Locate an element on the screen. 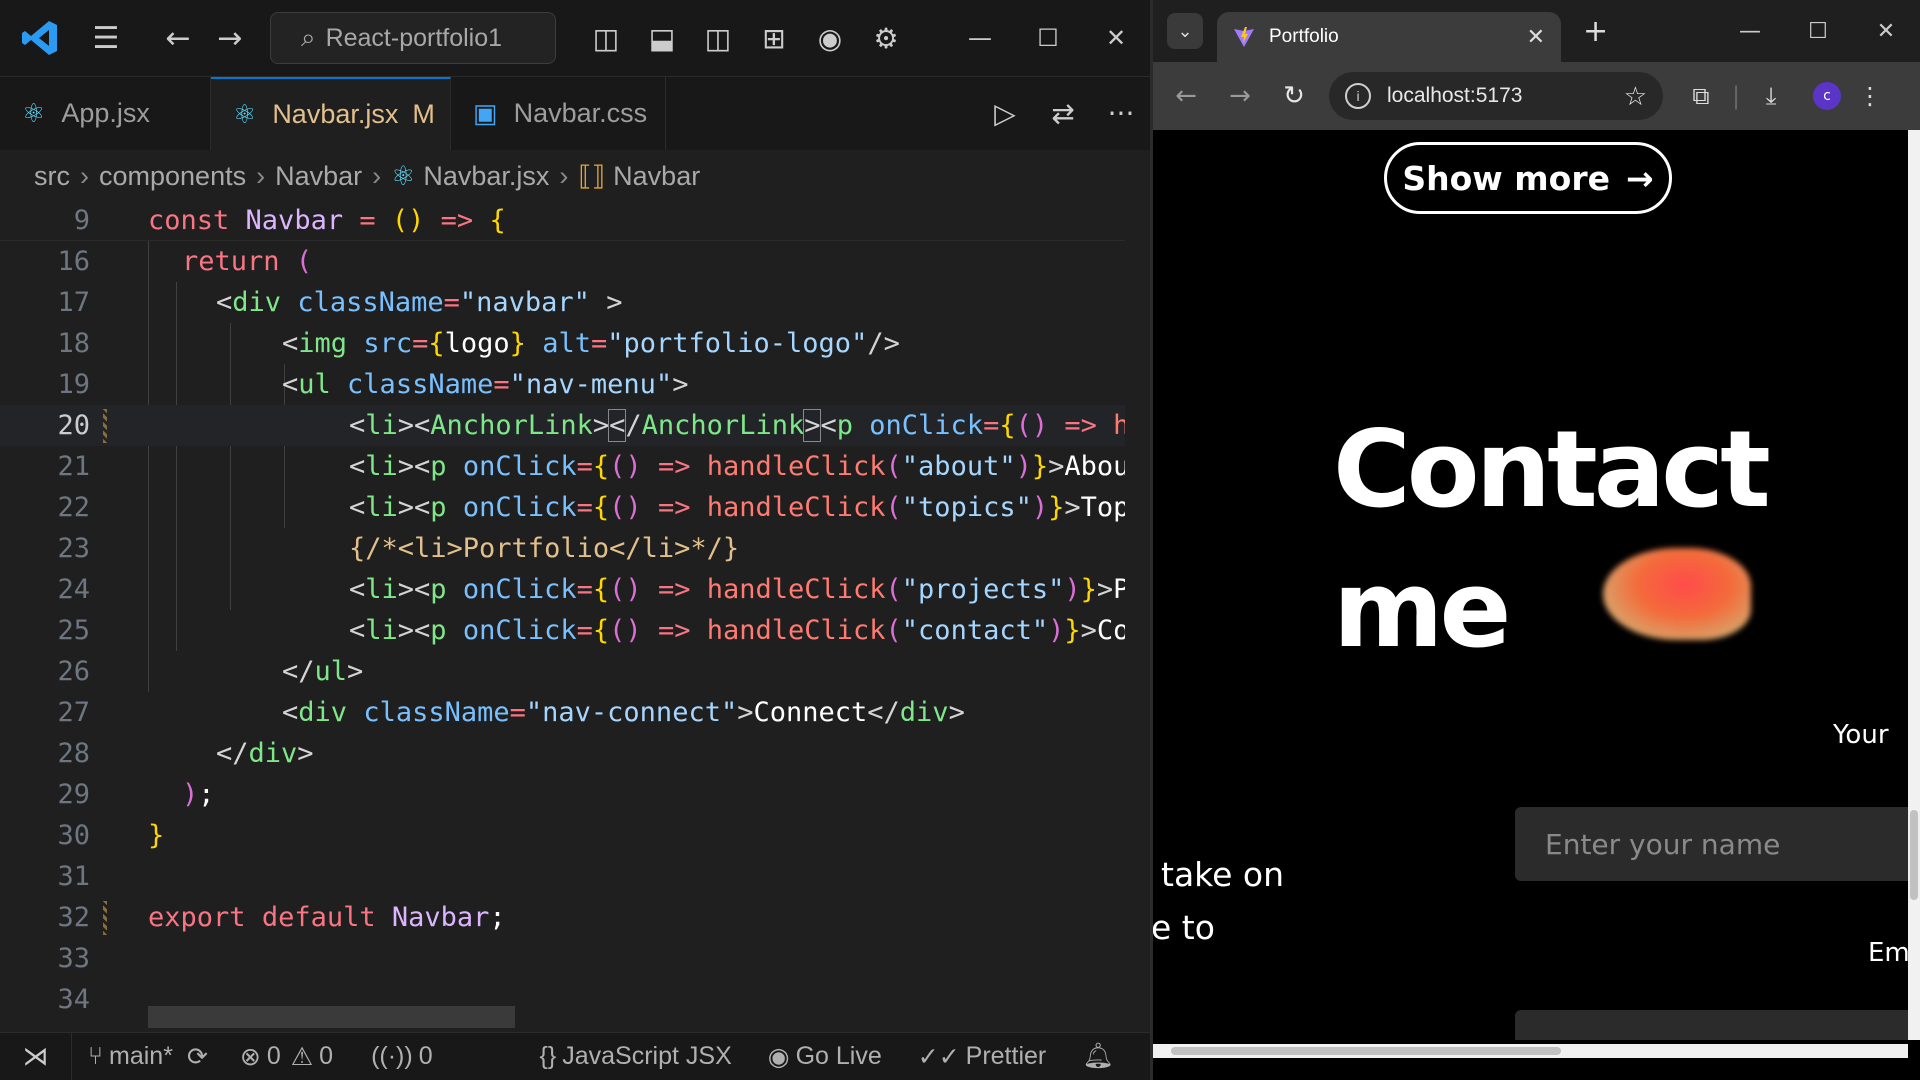 The height and width of the screenshot is (1080, 1920). toggle-primary-sidebar-icon: ◫ is located at coordinates (606, 38).